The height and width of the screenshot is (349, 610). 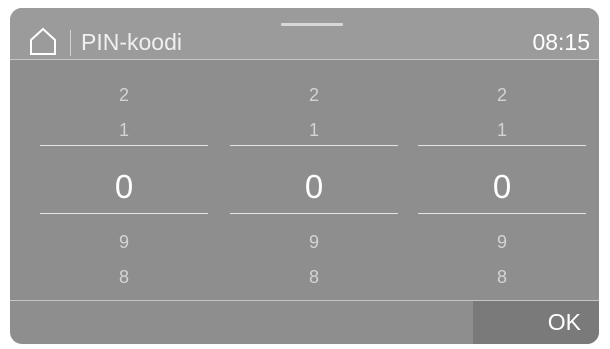 I want to click on home-button, so click(x=43, y=41).